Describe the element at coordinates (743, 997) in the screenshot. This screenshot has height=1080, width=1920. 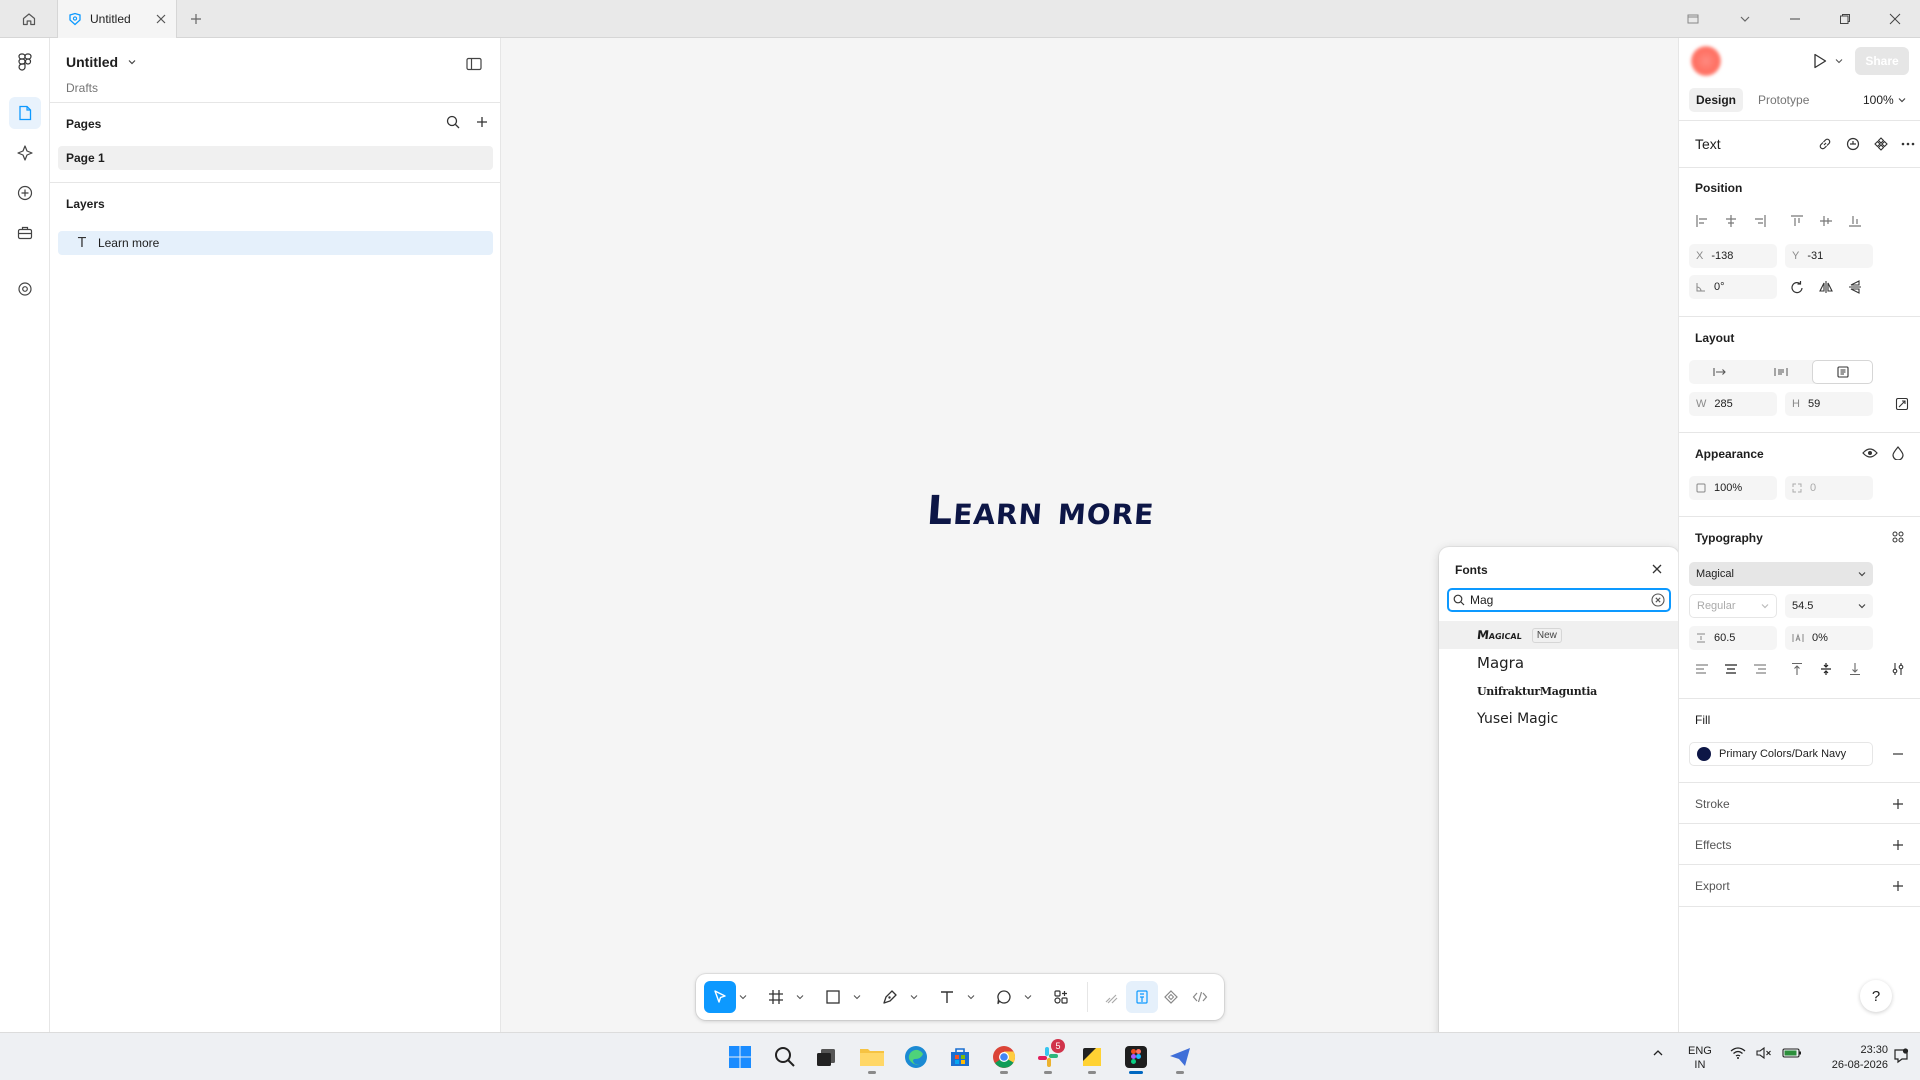
I see `move-tool-caret` at that location.